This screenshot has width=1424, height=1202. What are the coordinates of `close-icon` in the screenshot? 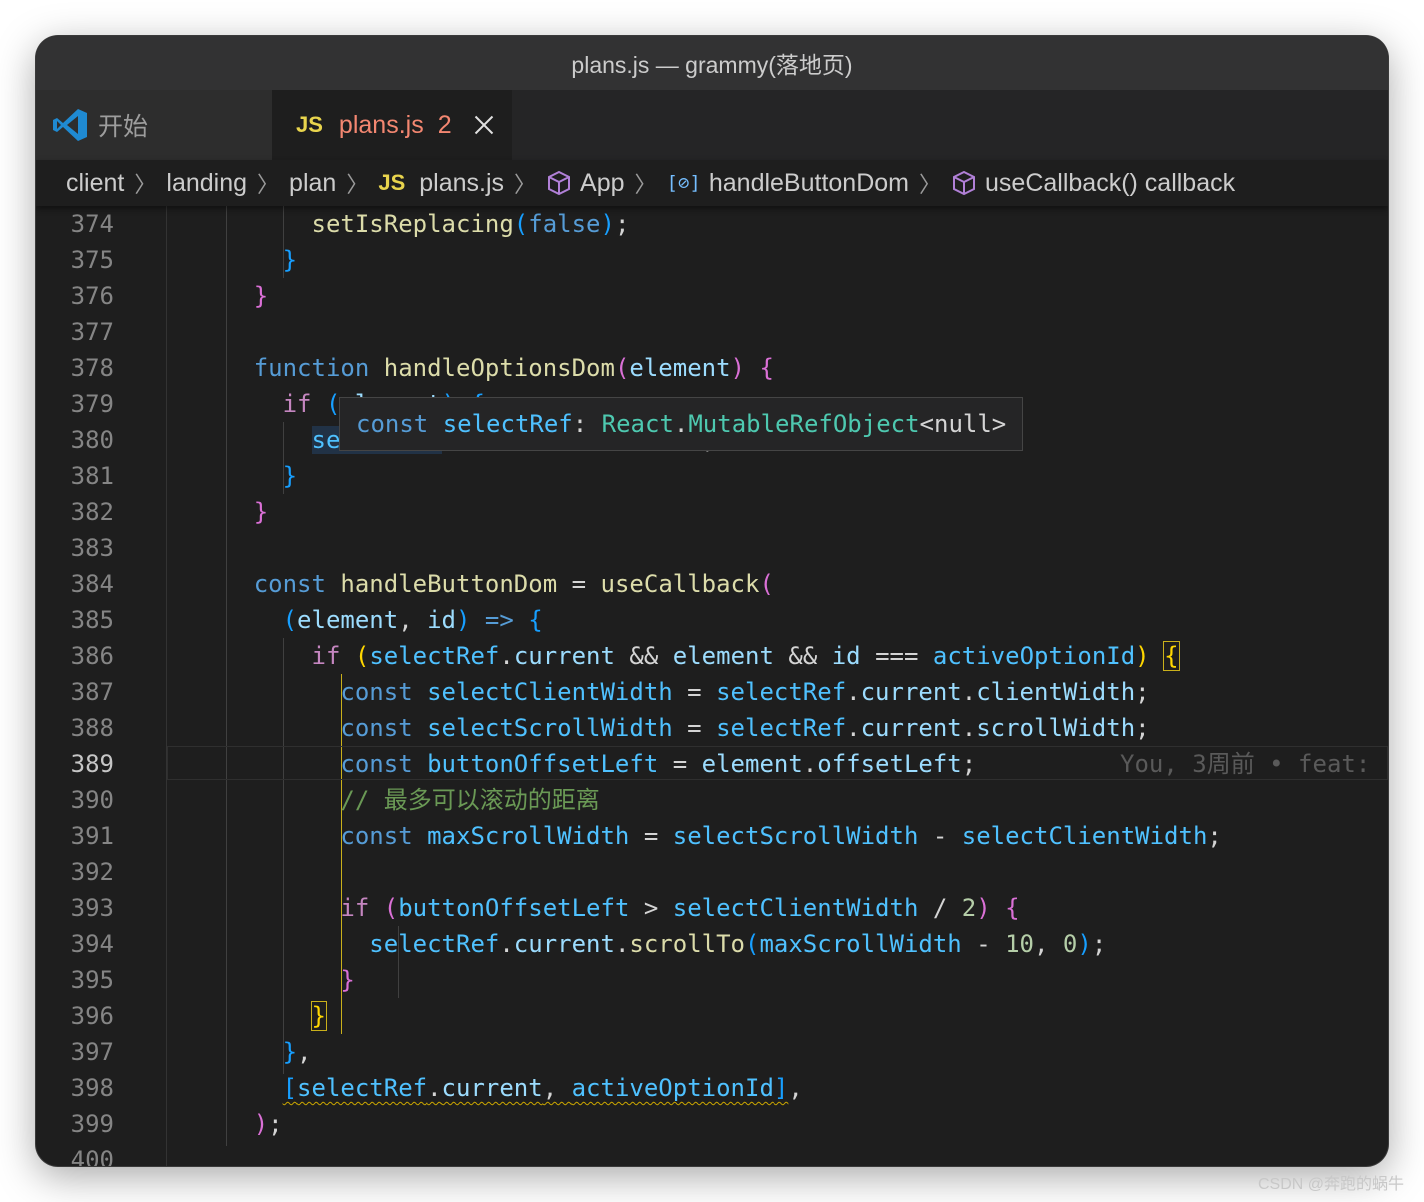 It's located at (484, 125).